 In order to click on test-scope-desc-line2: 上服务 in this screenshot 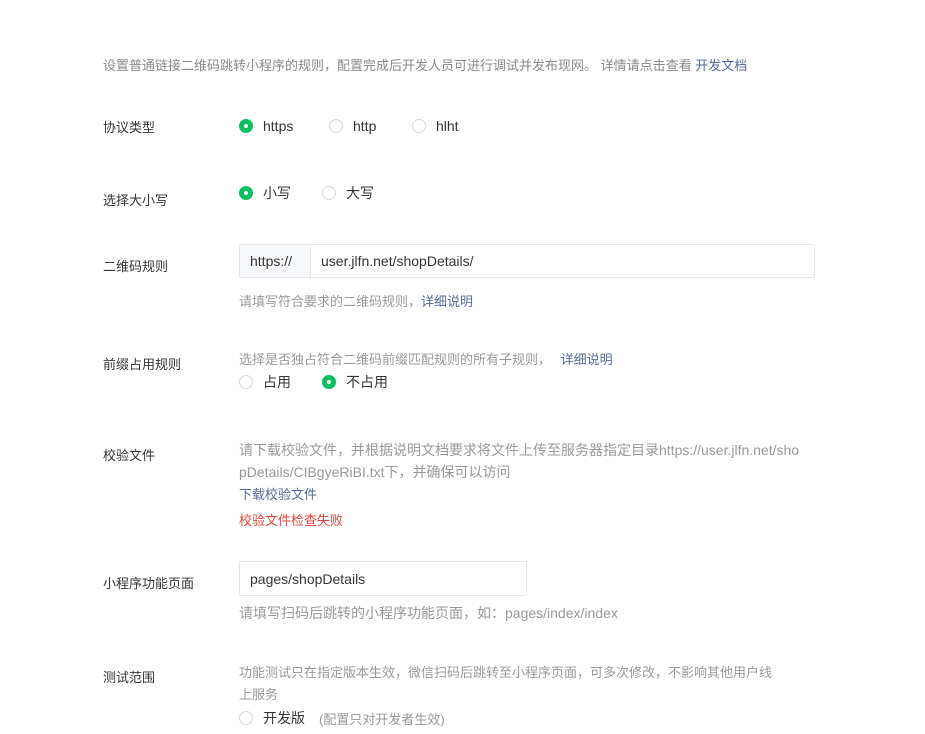, I will do `click(259, 694)`.